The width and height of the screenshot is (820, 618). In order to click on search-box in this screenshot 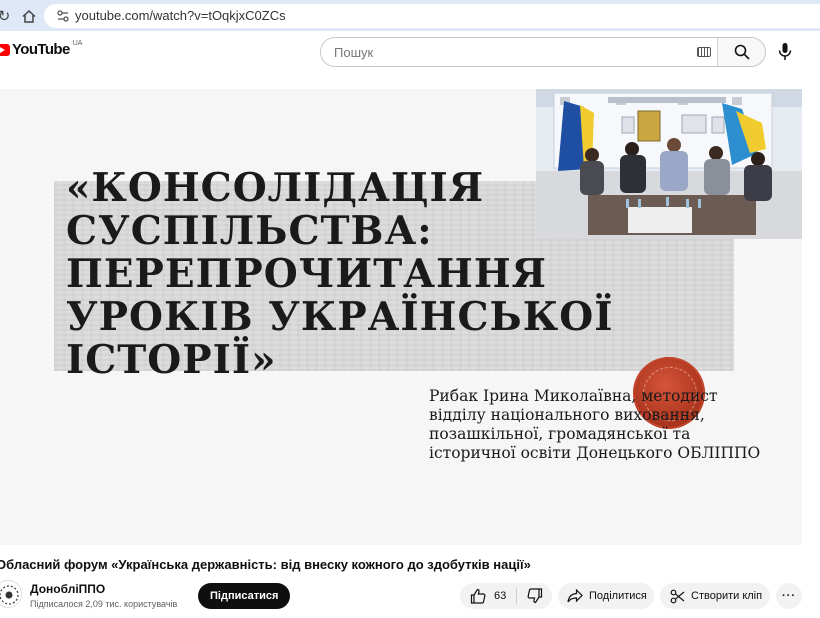, I will do `click(543, 52)`.